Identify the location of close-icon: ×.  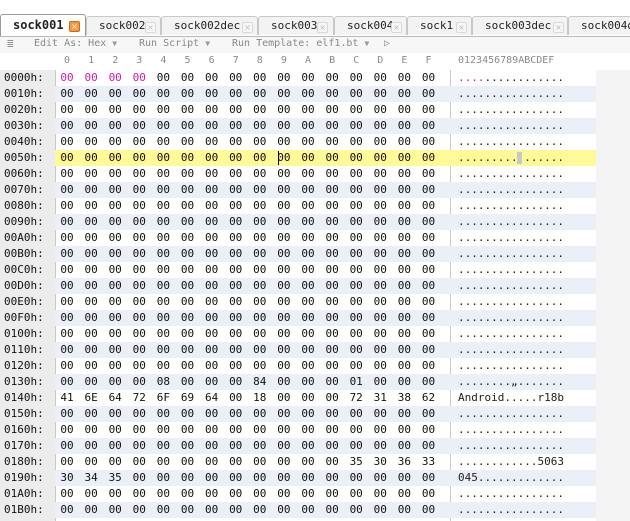
(247, 27).